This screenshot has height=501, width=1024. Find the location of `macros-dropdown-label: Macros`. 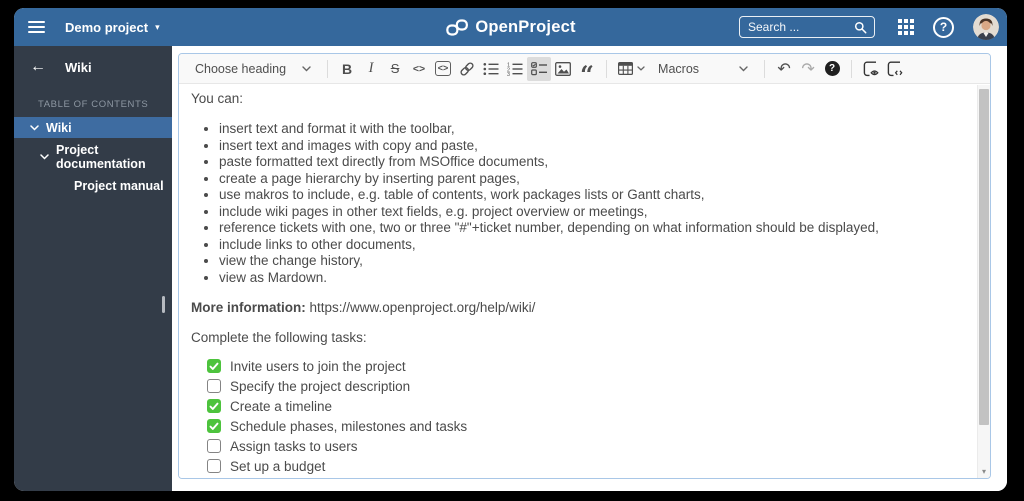

macros-dropdown-label: Macros is located at coordinates (679, 68).